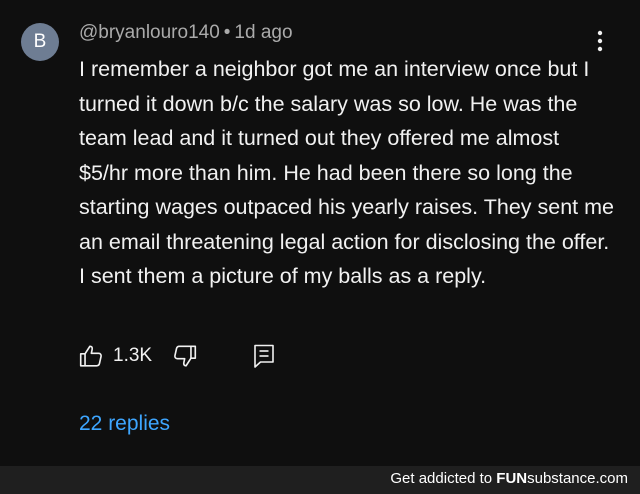 This screenshot has width=640, height=494. Describe the element at coordinates (512, 478) in the screenshot. I see `brand-fun: FUN` at that location.